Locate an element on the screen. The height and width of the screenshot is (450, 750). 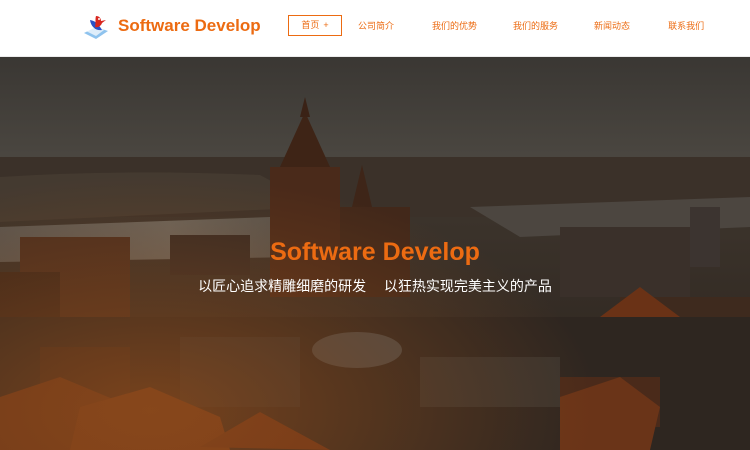
nav-services: 我们的服务 is located at coordinates (535, 26).